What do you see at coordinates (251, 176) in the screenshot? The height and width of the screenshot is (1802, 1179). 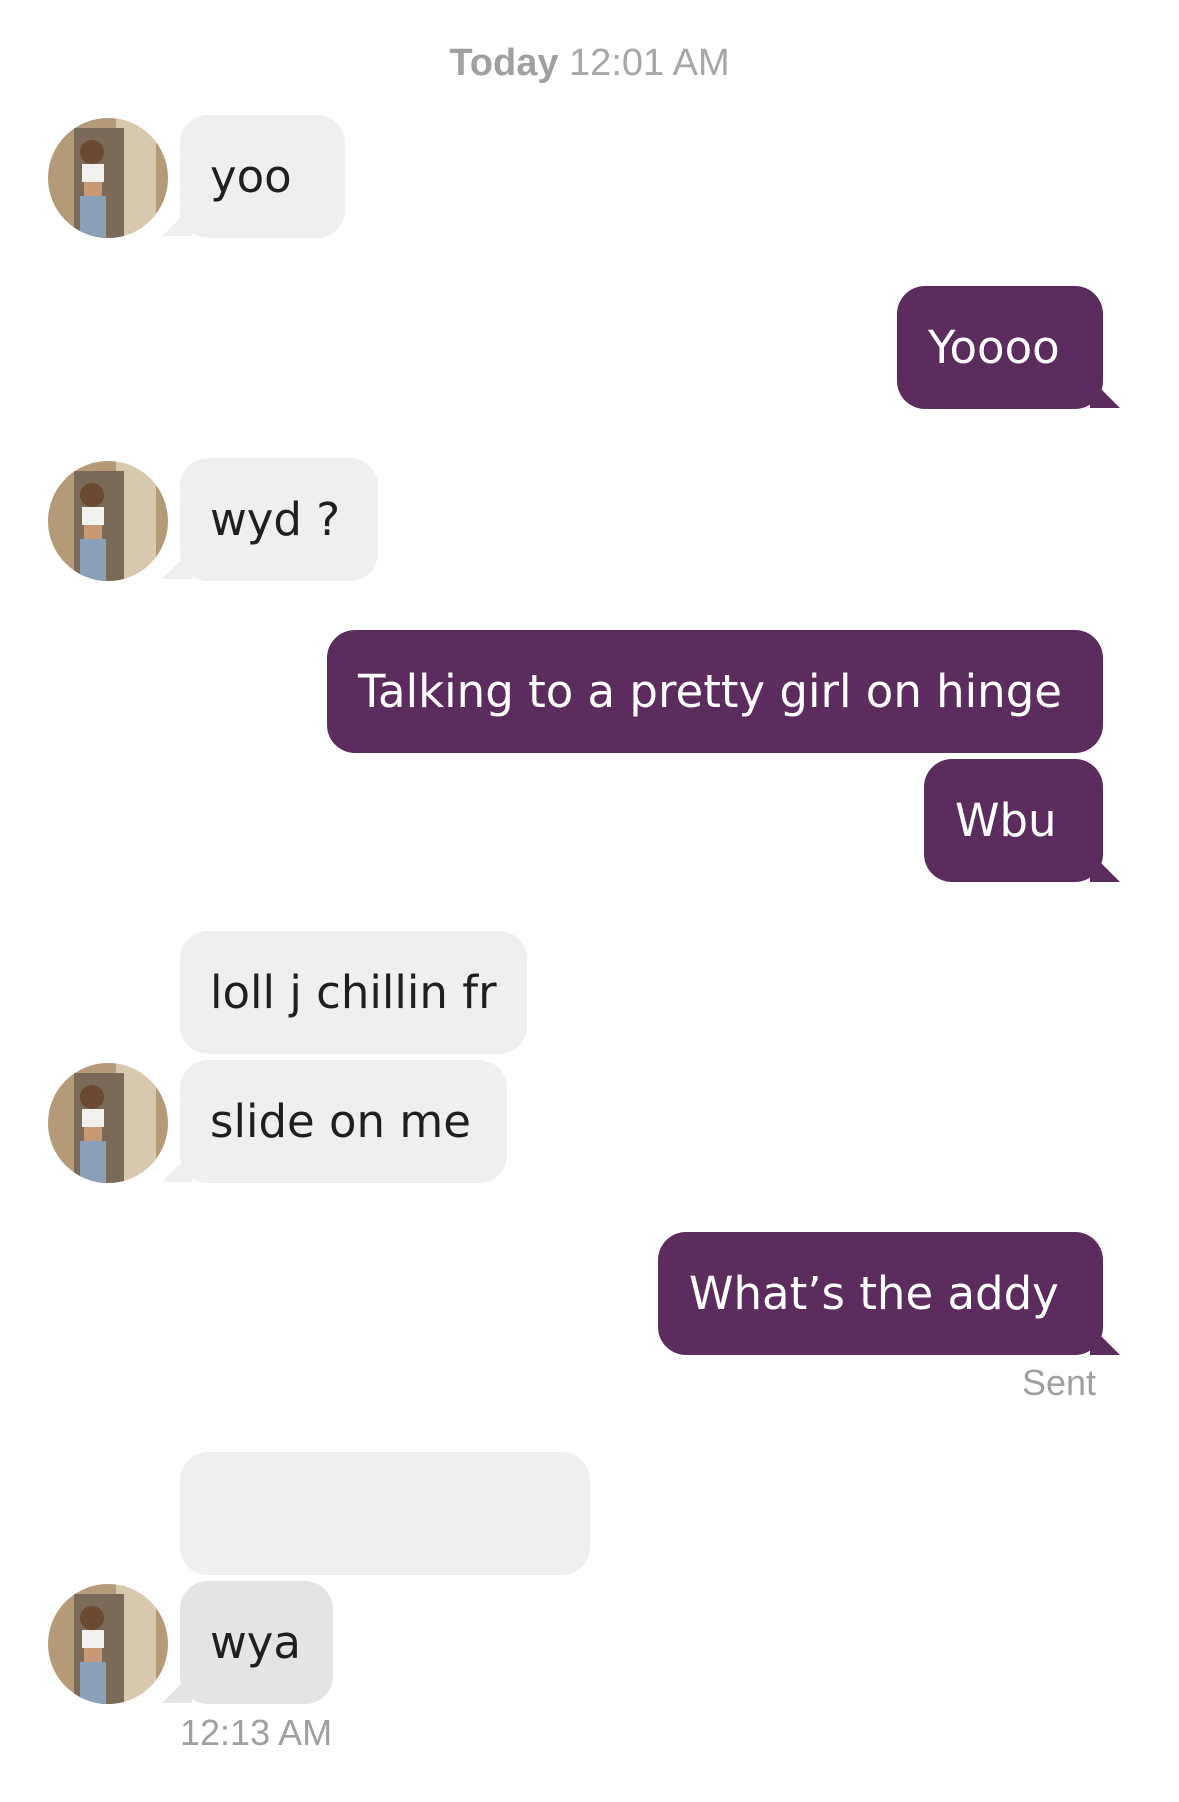 I see `message-text: yoo` at bounding box center [251, 176].